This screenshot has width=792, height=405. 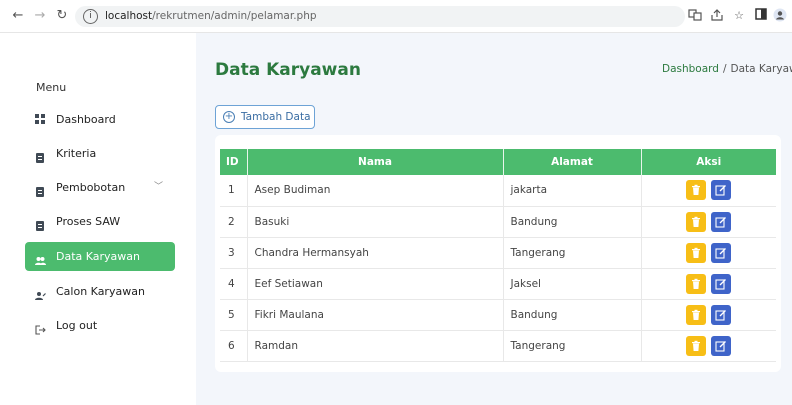 I want to click on table-row: 2 Basuki Bandung, so click(x=498, y=222).